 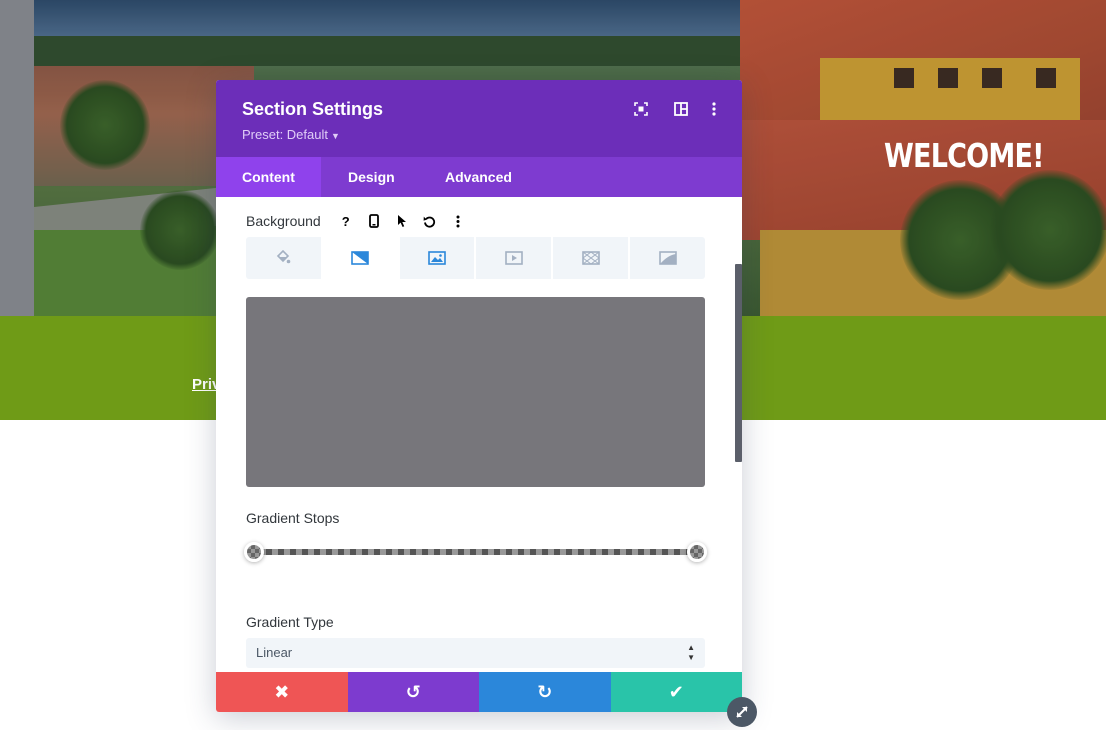 What do you see at coordinates (285, 134) in the screenshot?
I see `preset-label: Preset: Default` at bounding box center [285, 134].